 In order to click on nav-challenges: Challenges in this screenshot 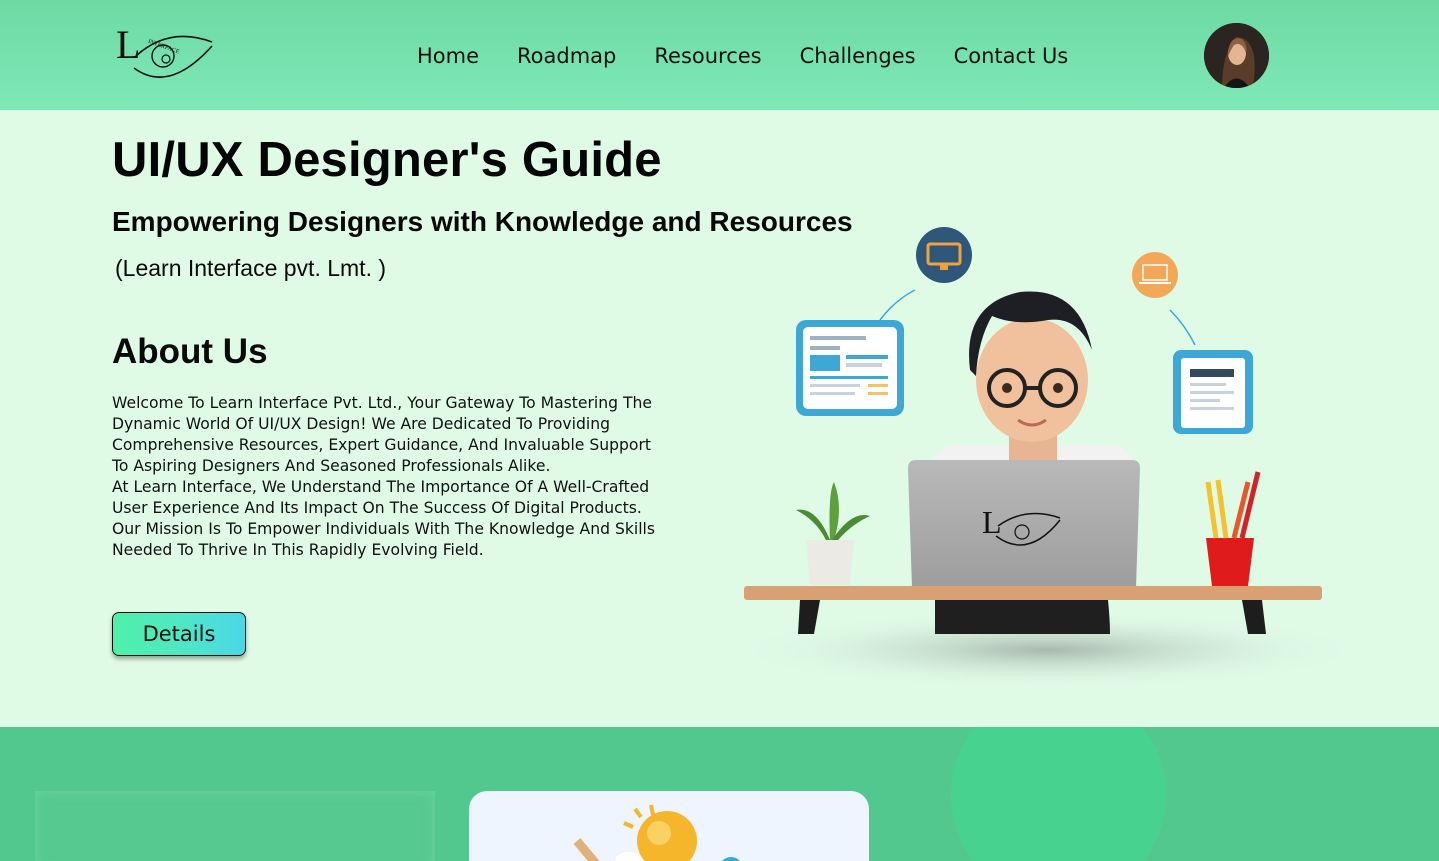, I will do `click(858, 56)`.